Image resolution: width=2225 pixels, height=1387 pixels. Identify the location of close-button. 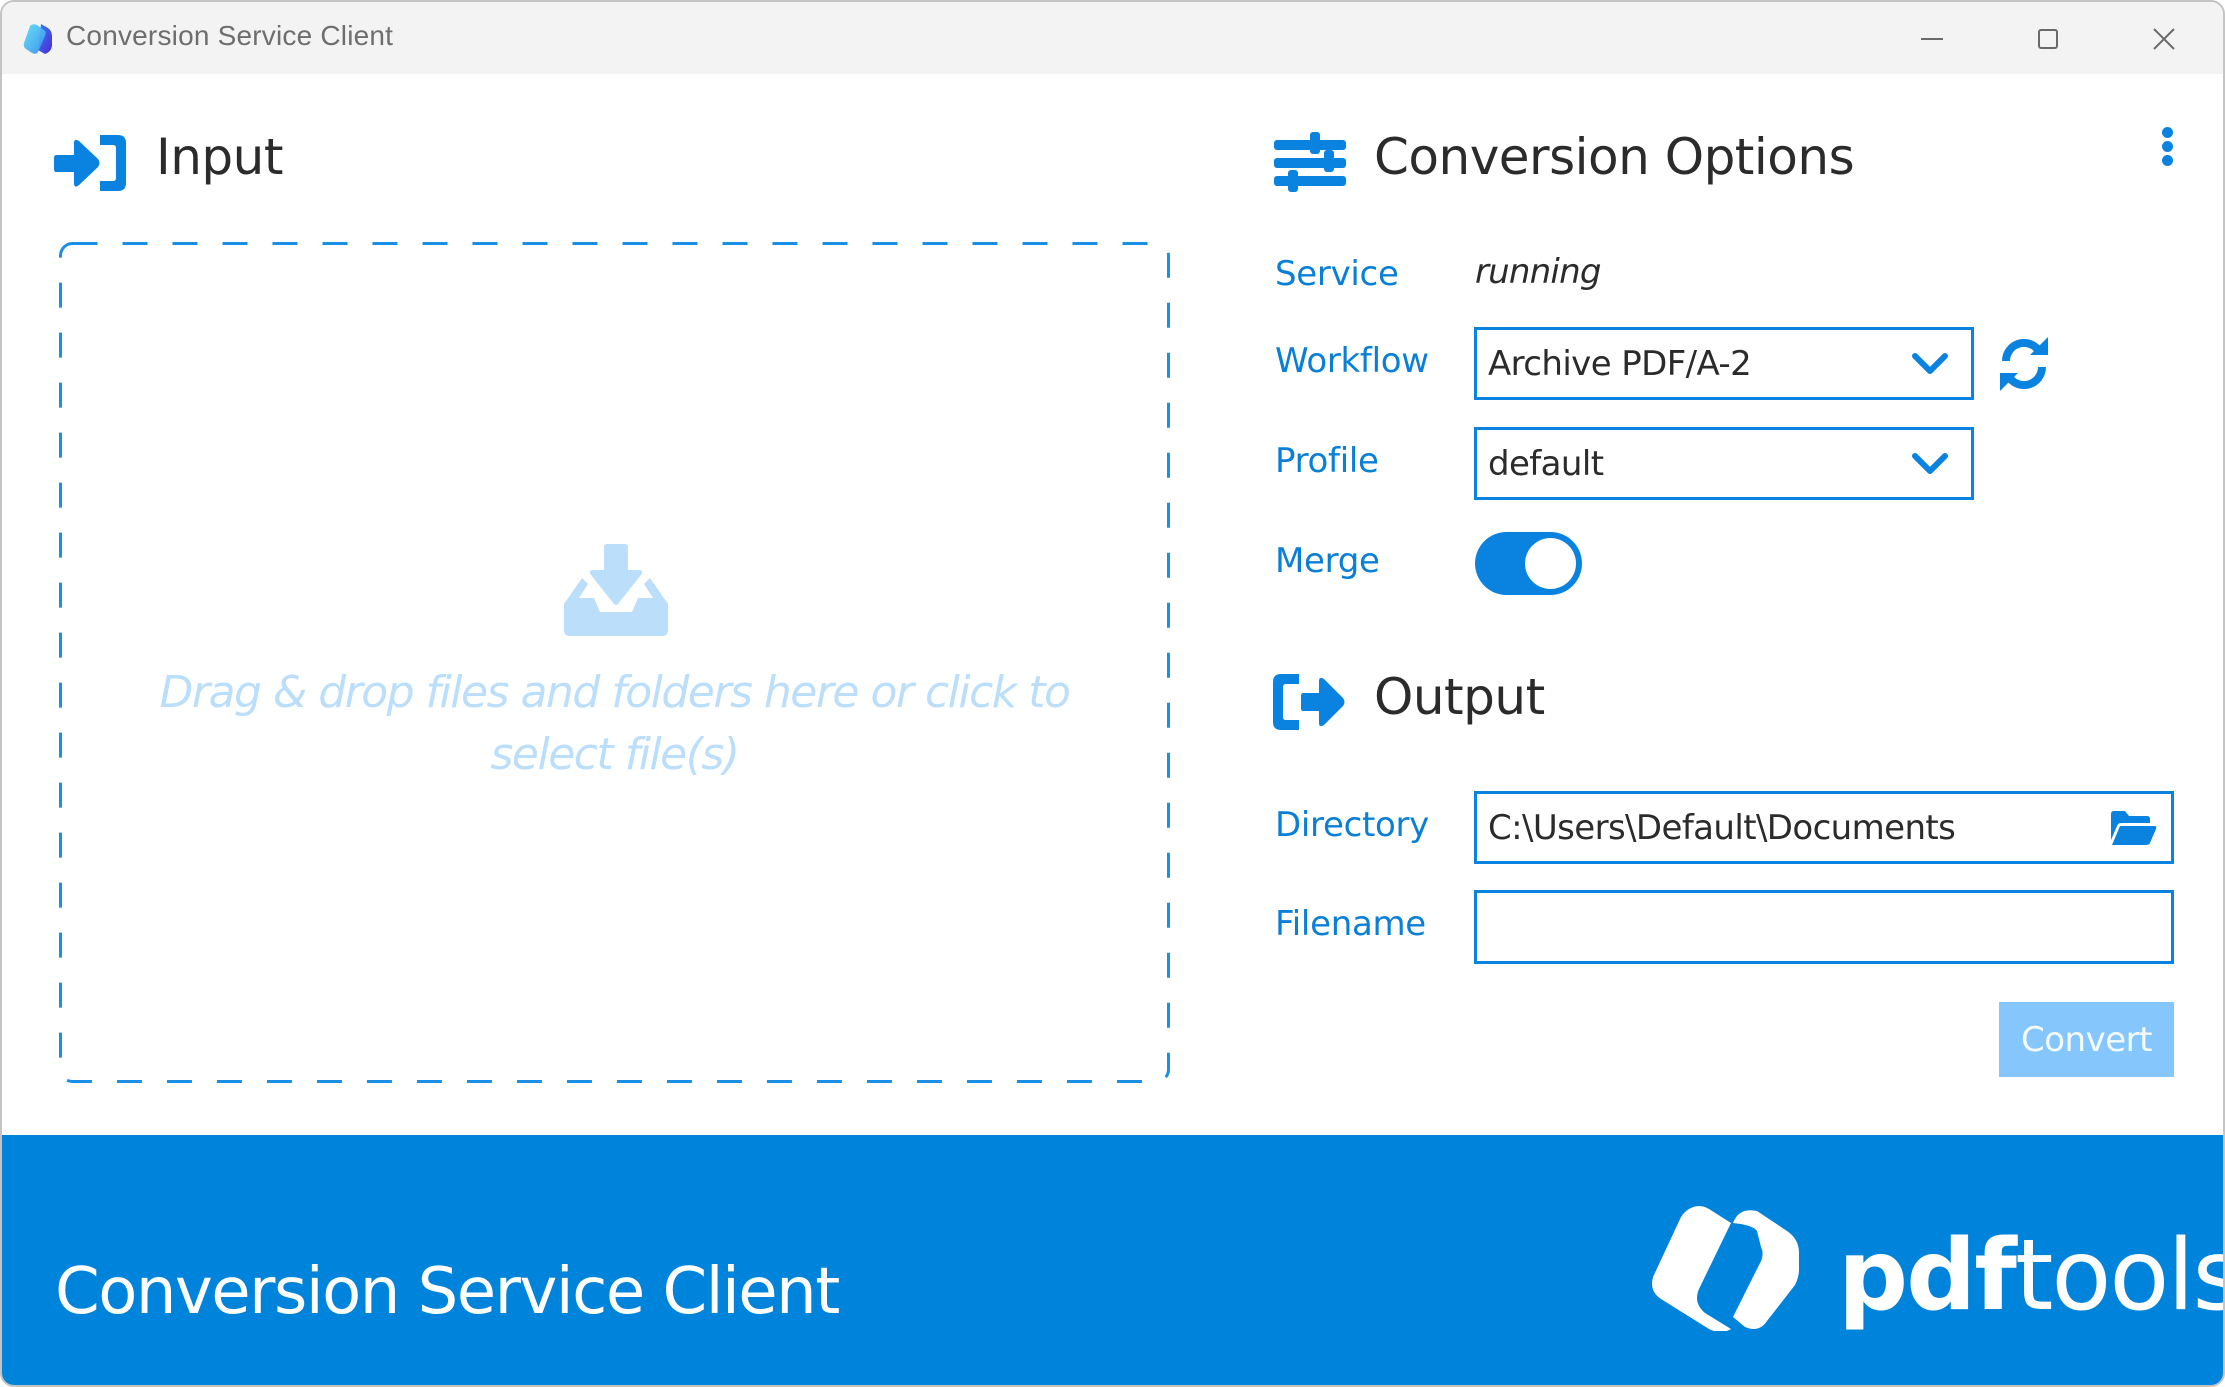
(2164, 39).